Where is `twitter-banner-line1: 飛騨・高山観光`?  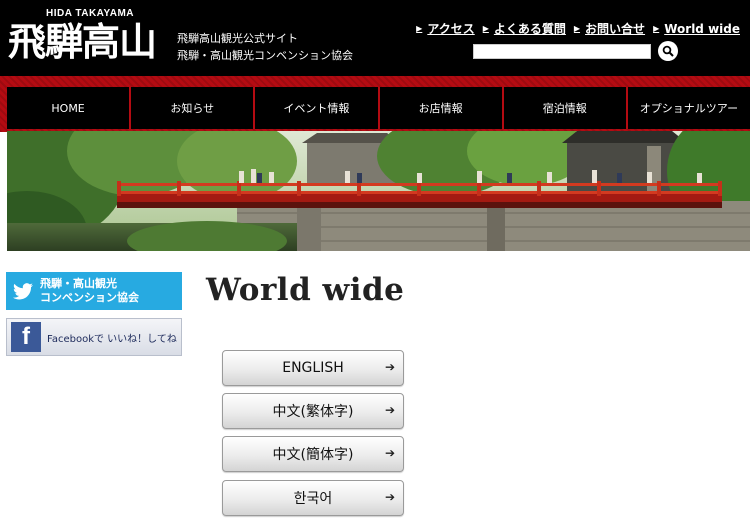 twitter-banner-line1: 飛騨・高山観光 is located at coordinates (78, 283).